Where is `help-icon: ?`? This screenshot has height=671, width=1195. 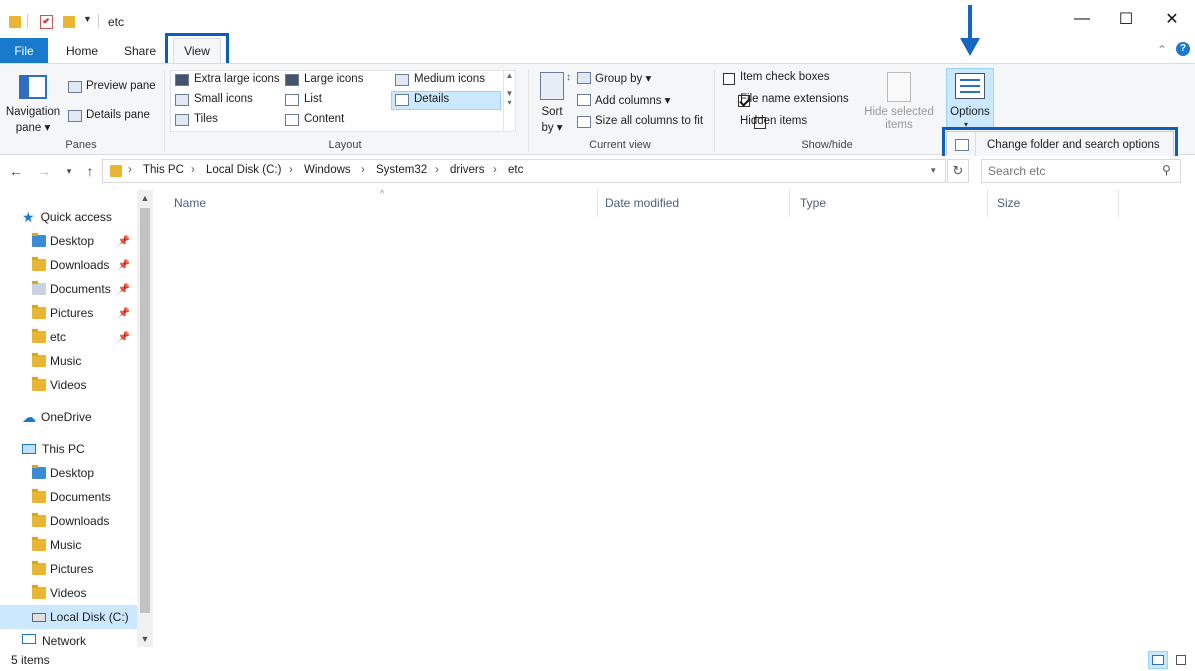
help-icon: ? is located at coordinates (1183, 49).